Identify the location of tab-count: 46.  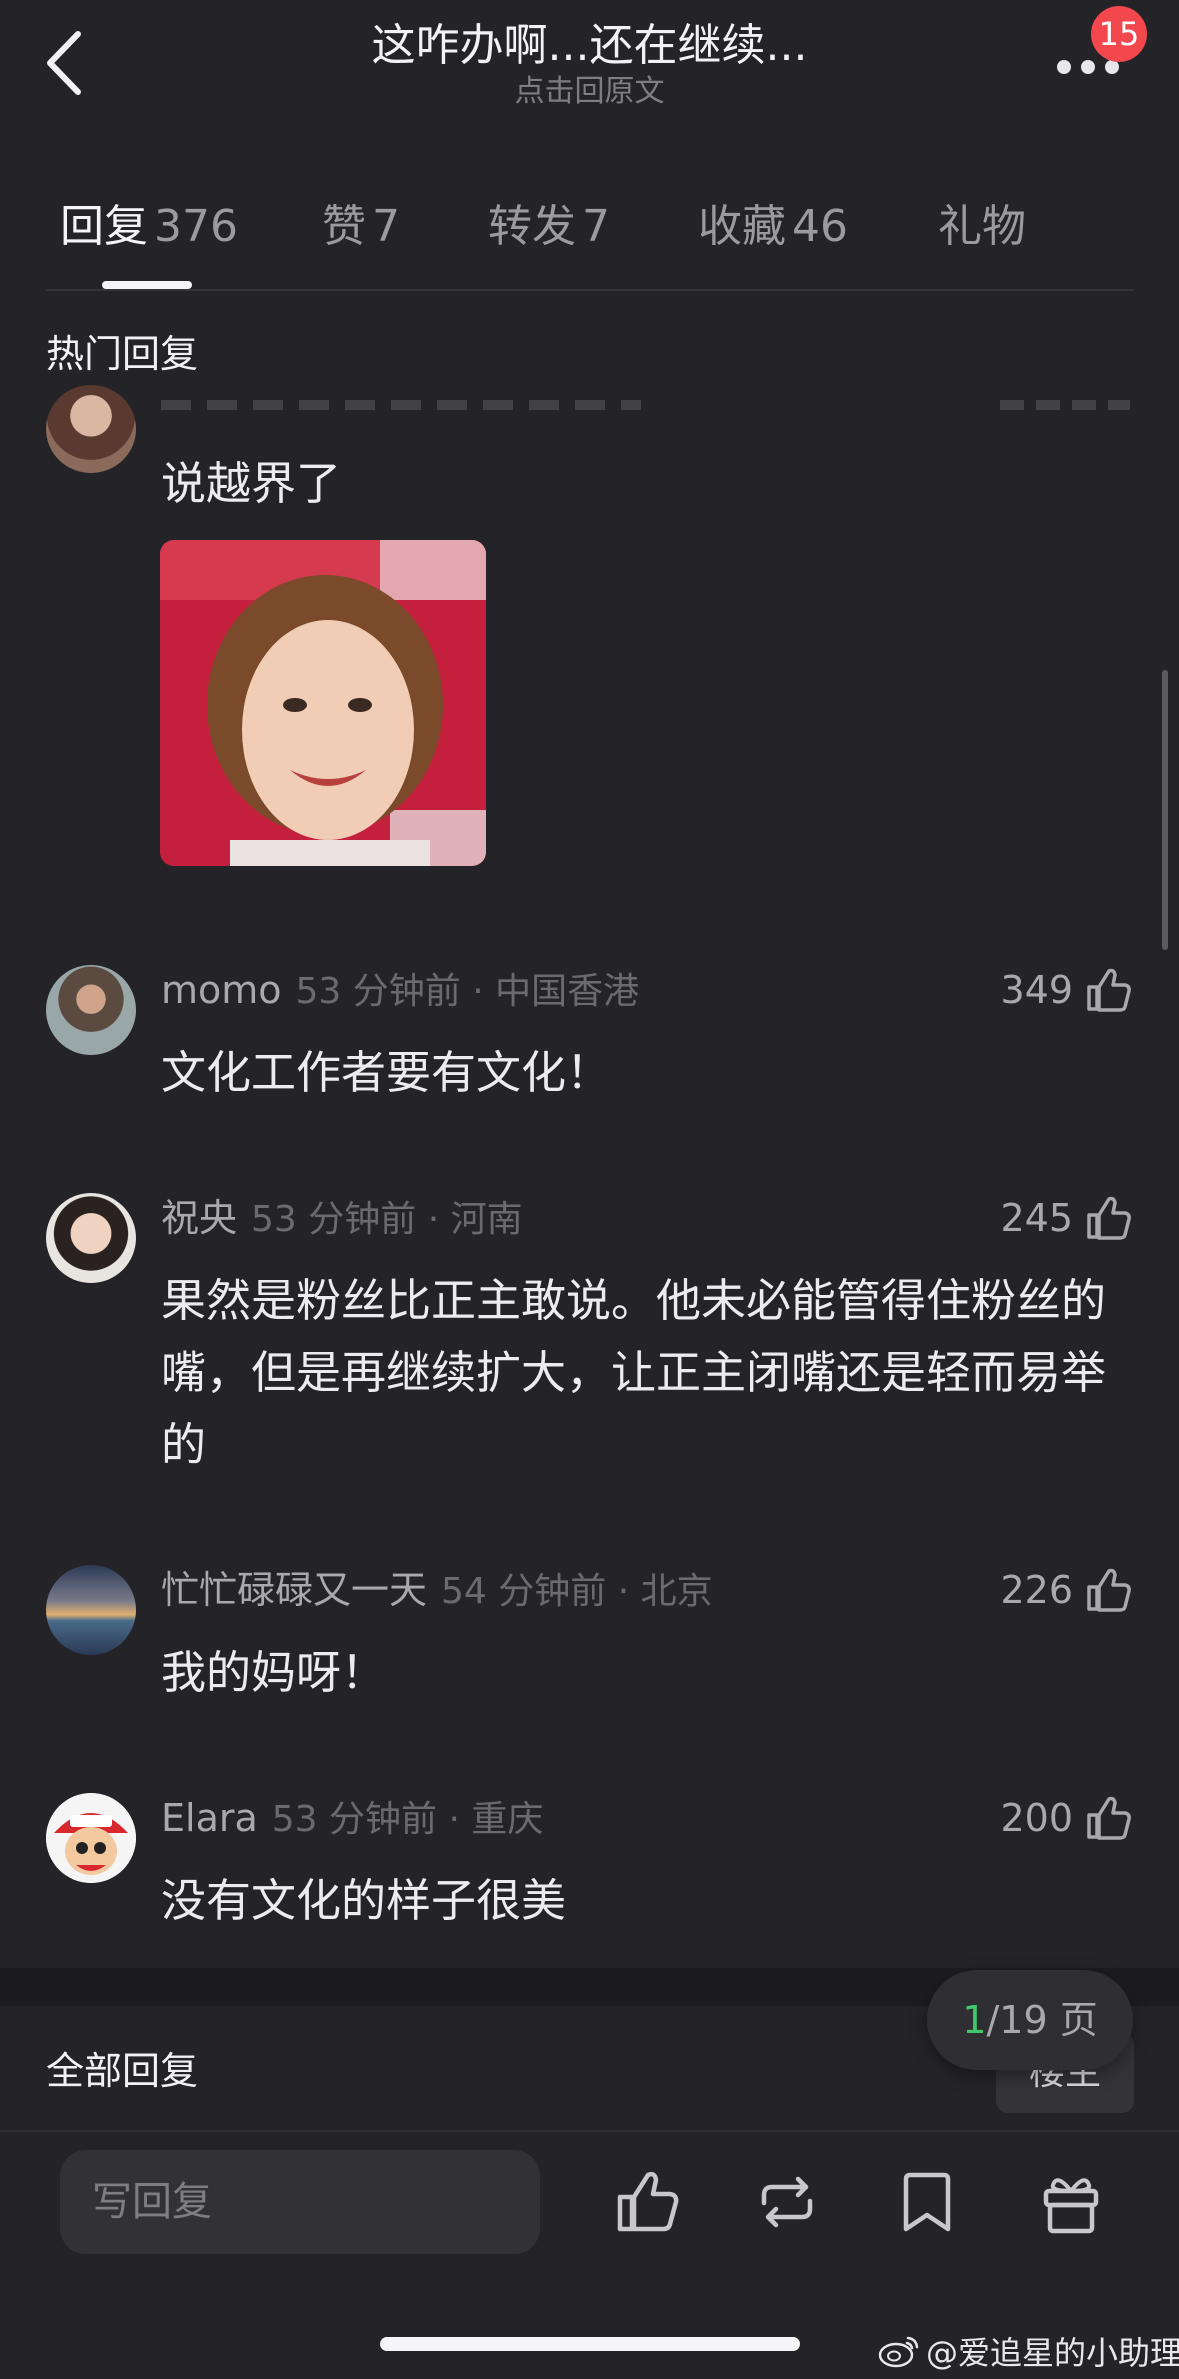
(820, 226).